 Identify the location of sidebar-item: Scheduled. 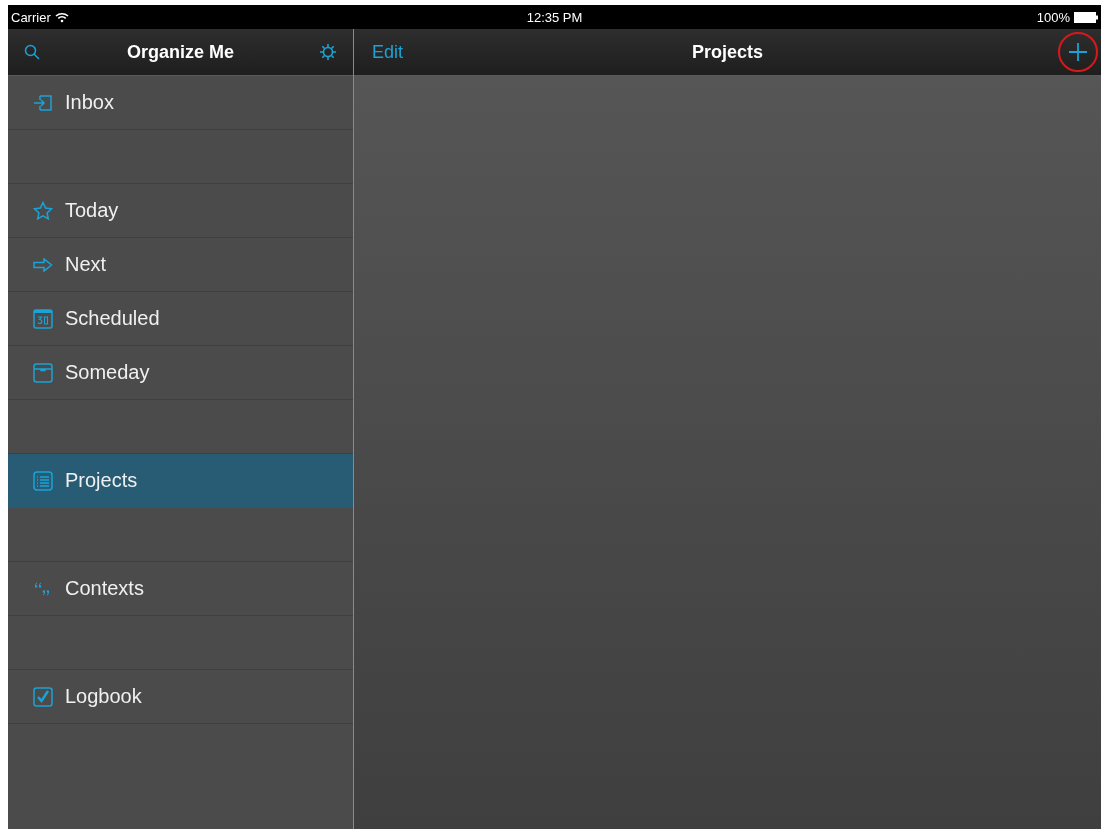
(180, 319).